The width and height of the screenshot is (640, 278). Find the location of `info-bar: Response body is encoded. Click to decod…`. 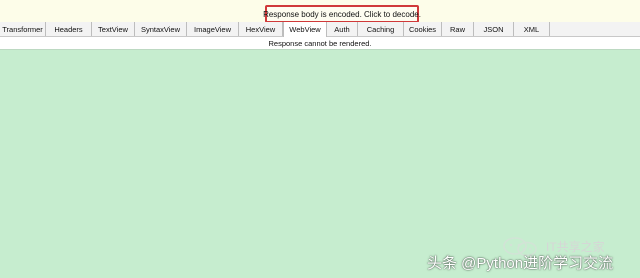

info-bar: Response body is encoded. Click to decod… is located at coordinates (320, 11).